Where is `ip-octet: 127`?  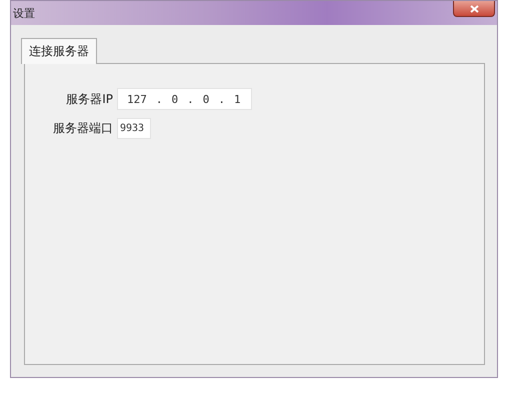
ip-octet: 127 is located at coordinates (137, 99).